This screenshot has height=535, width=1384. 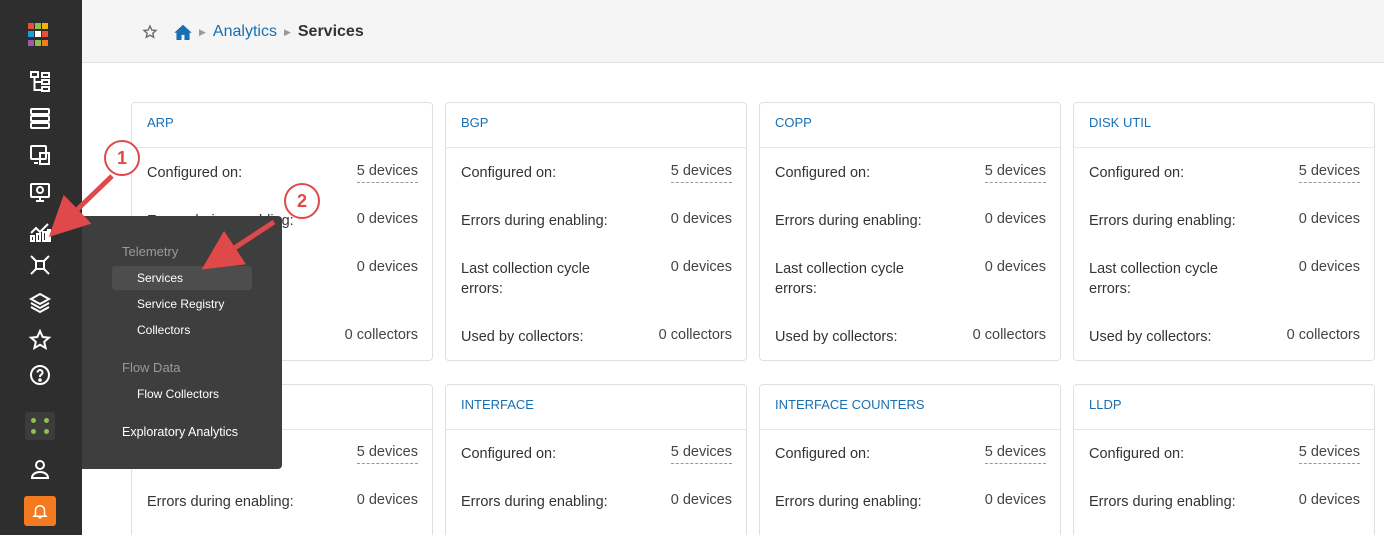 I want to click on left-nav-sidebar, so click(x=41, y=267).